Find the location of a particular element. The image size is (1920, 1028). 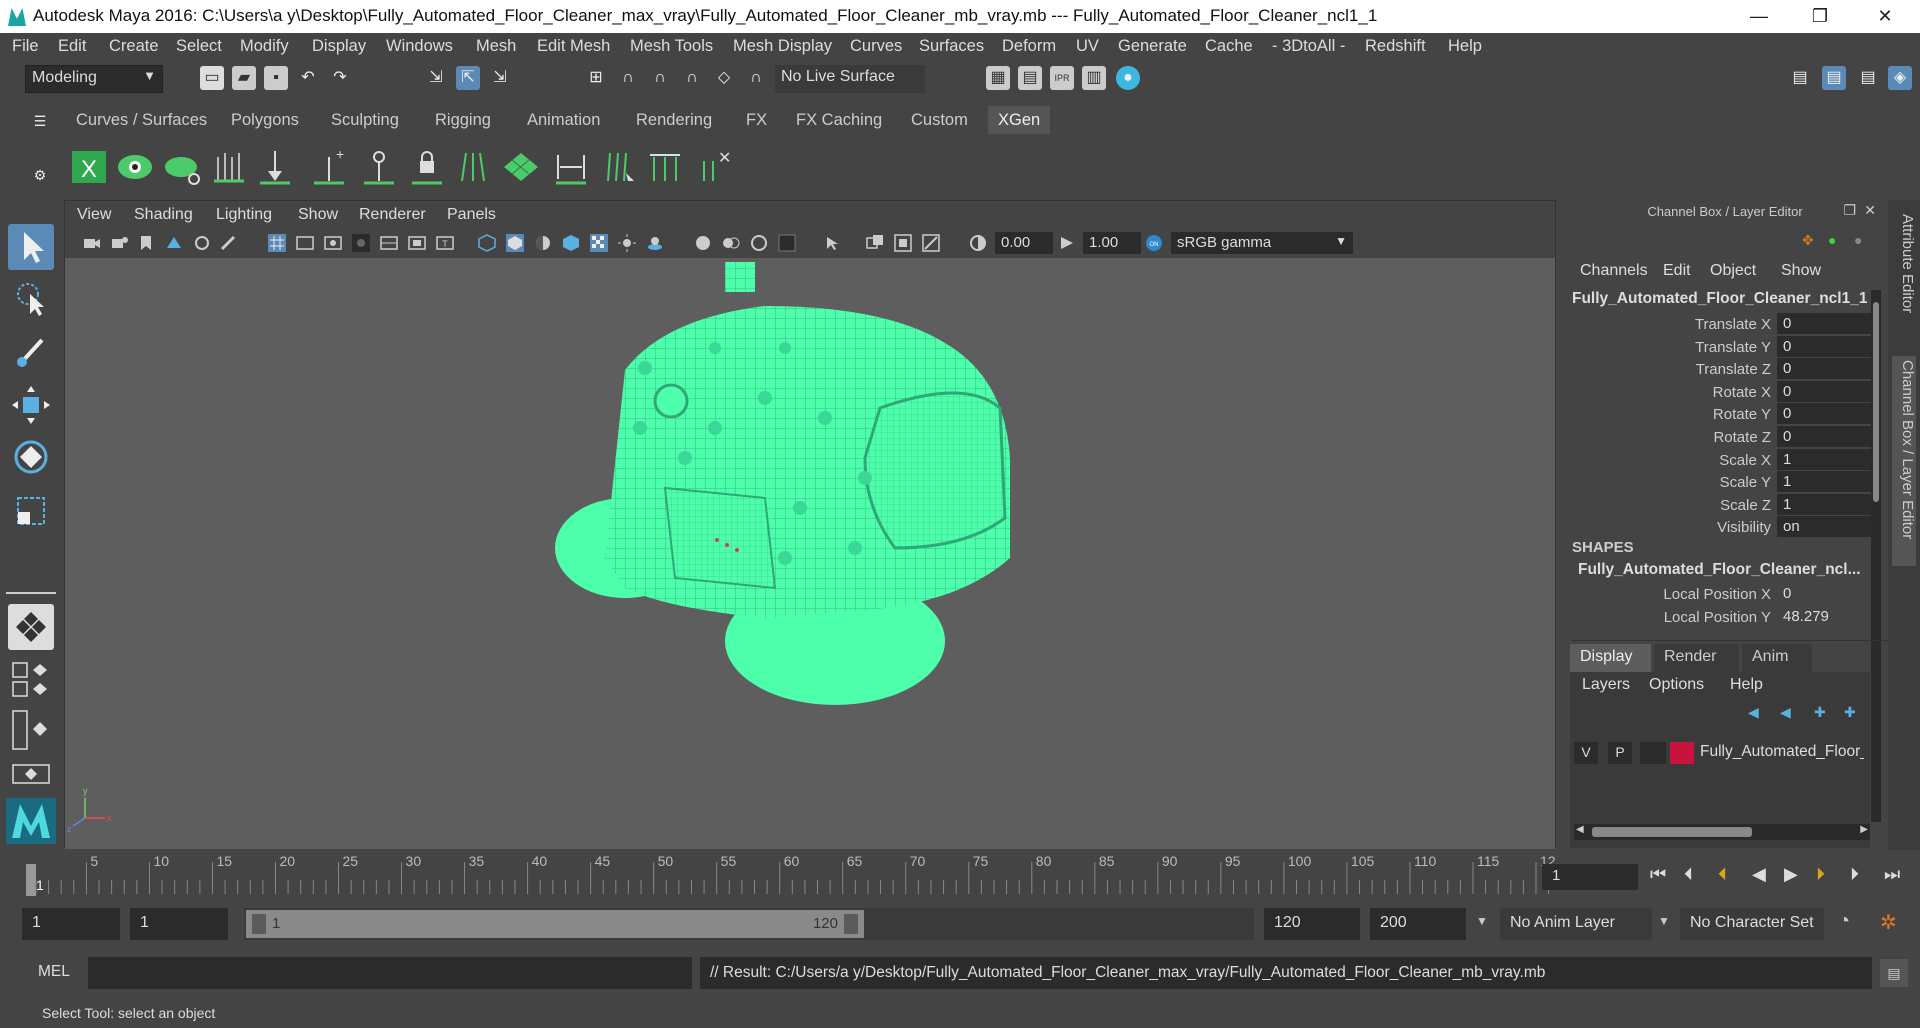

xray-icon is located at coordinates (875, 243).